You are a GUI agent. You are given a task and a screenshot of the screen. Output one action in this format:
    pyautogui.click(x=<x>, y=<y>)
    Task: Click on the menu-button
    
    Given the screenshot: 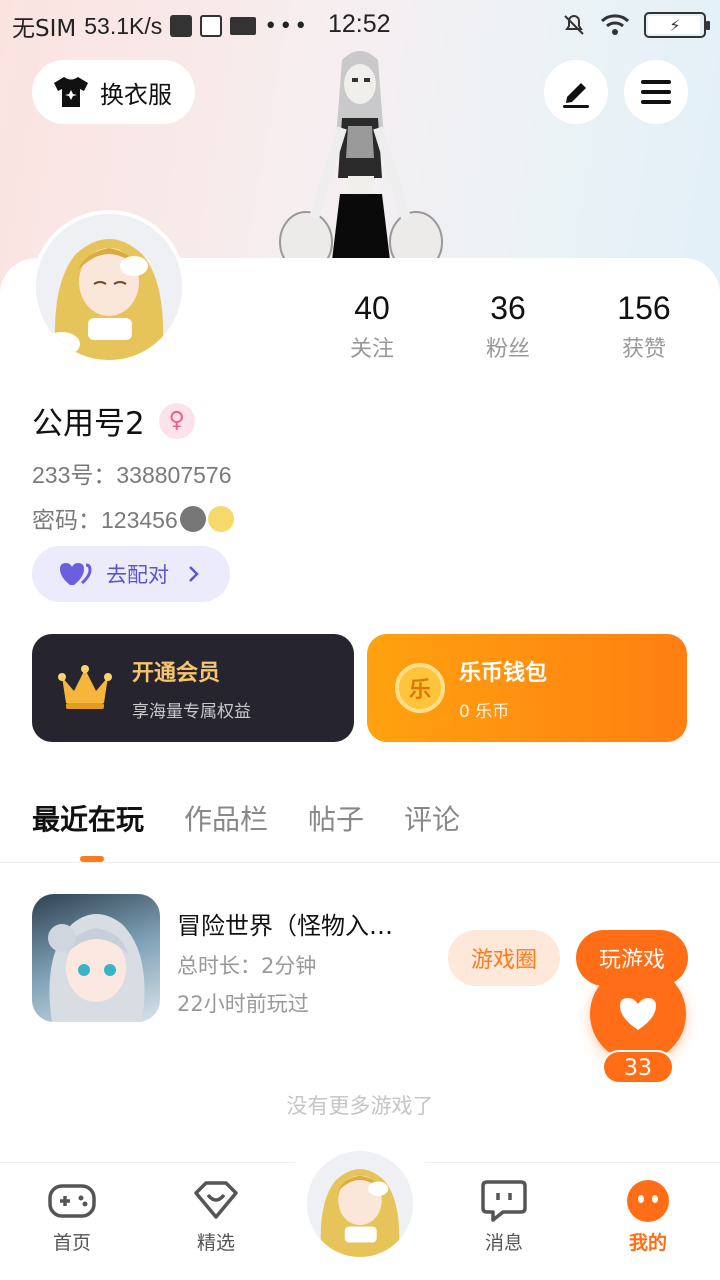 What is the action you would take?
    pyautogui.click(x=656, y=92)
    